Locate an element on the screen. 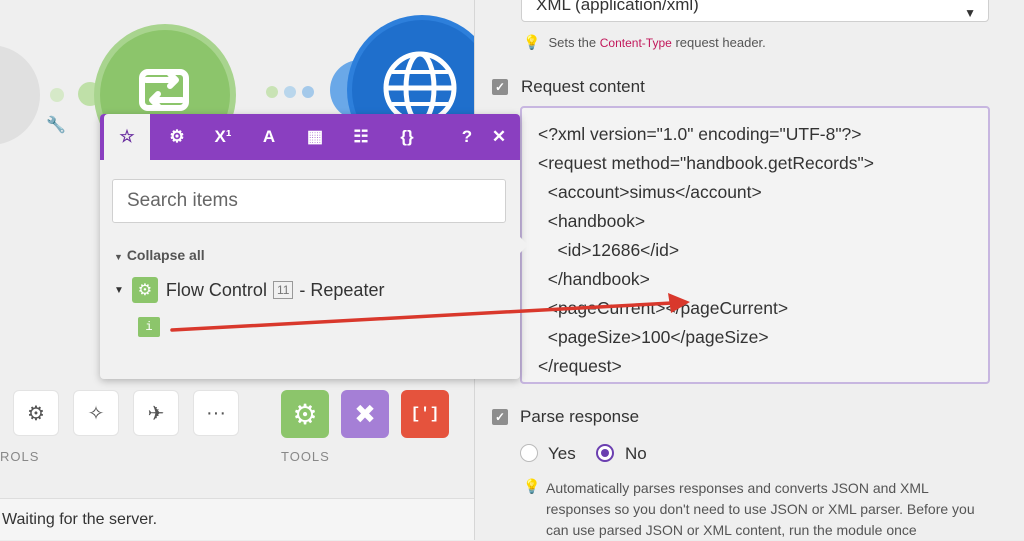 This screenshot has height=541, width=1024. request-content-label: Request content is located at coordinates (583, 86).